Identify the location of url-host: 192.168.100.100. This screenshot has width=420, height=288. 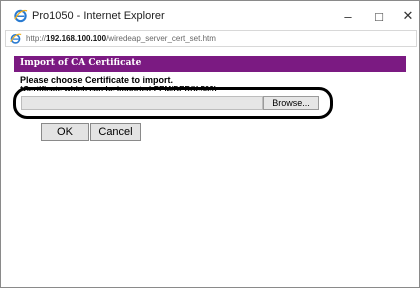
(76, 38).